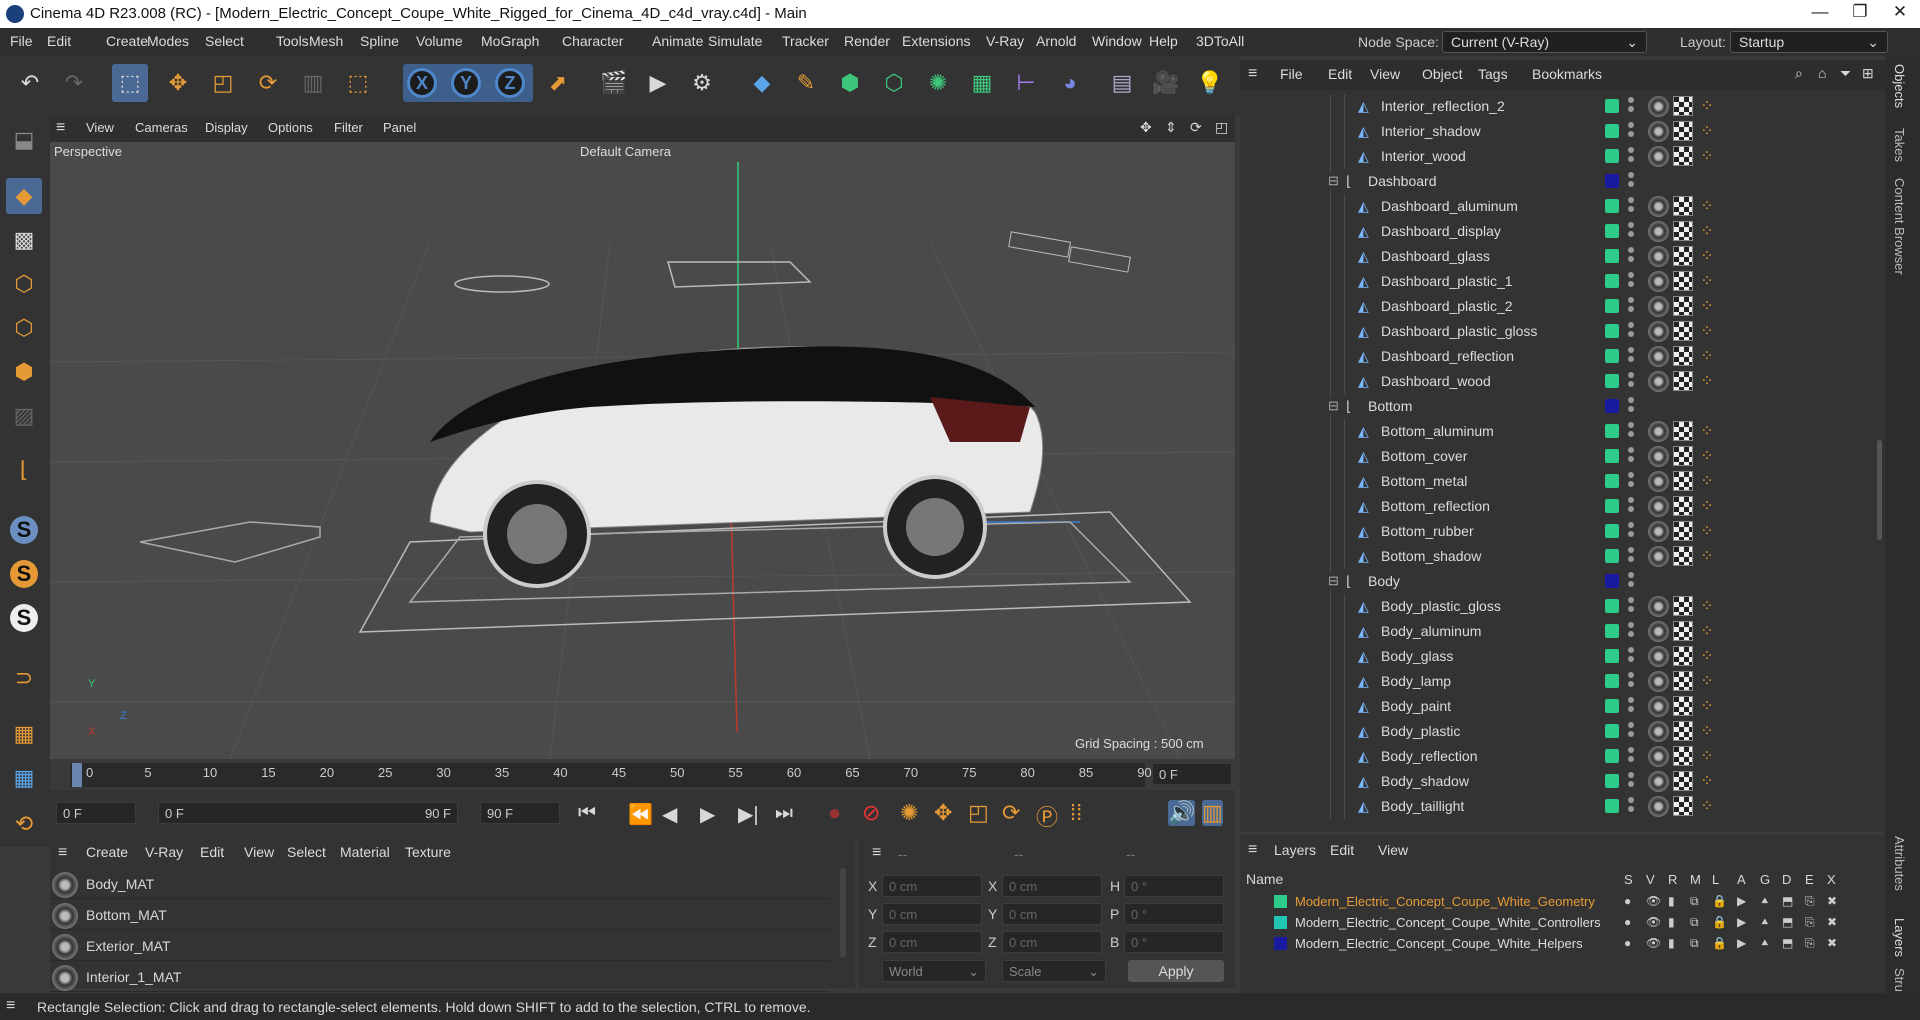 This screenshot has height=1020, width=1920. Describe the element at coordinates (1719, 901) in the screenshot. I see `lock-icon: 🔒` at that location.